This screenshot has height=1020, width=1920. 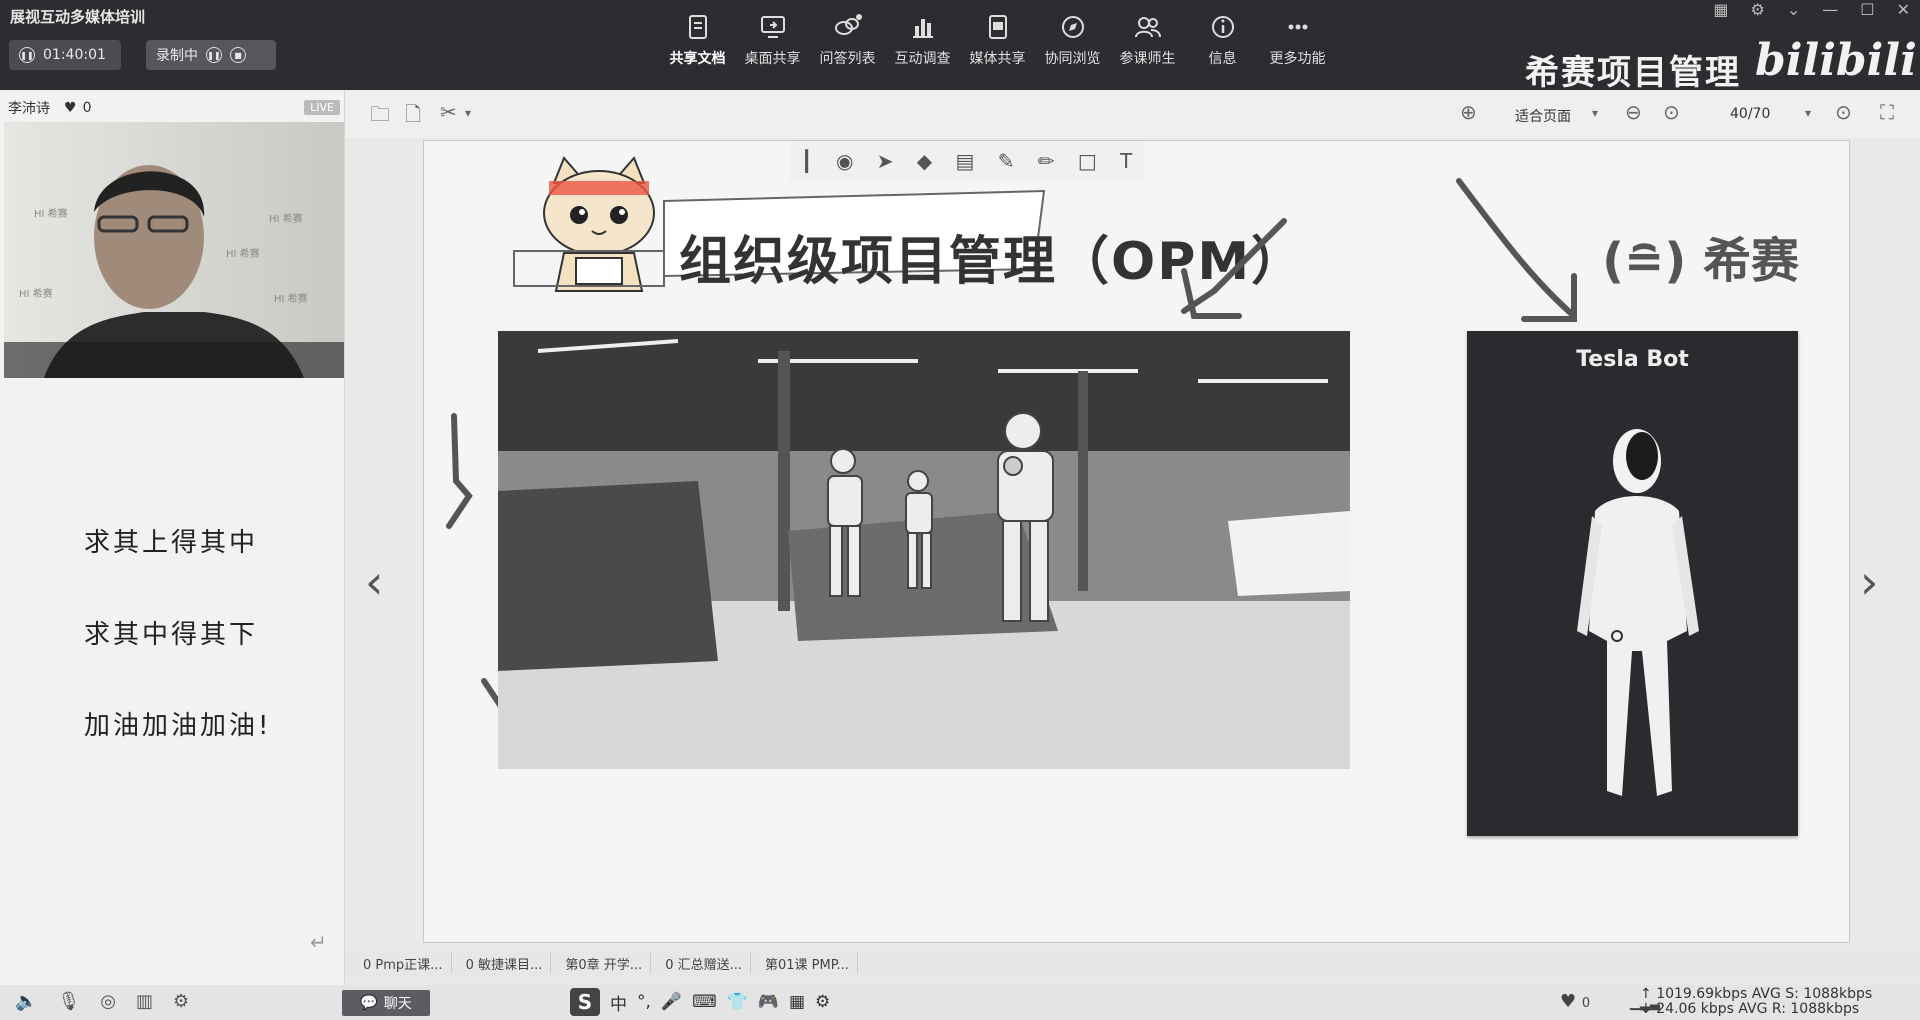 I want to click on presenter-video: HI 希赛 HI 希赛 HI 希赛 HI 希赛 HI 希赛, so click(x=174, y=250).